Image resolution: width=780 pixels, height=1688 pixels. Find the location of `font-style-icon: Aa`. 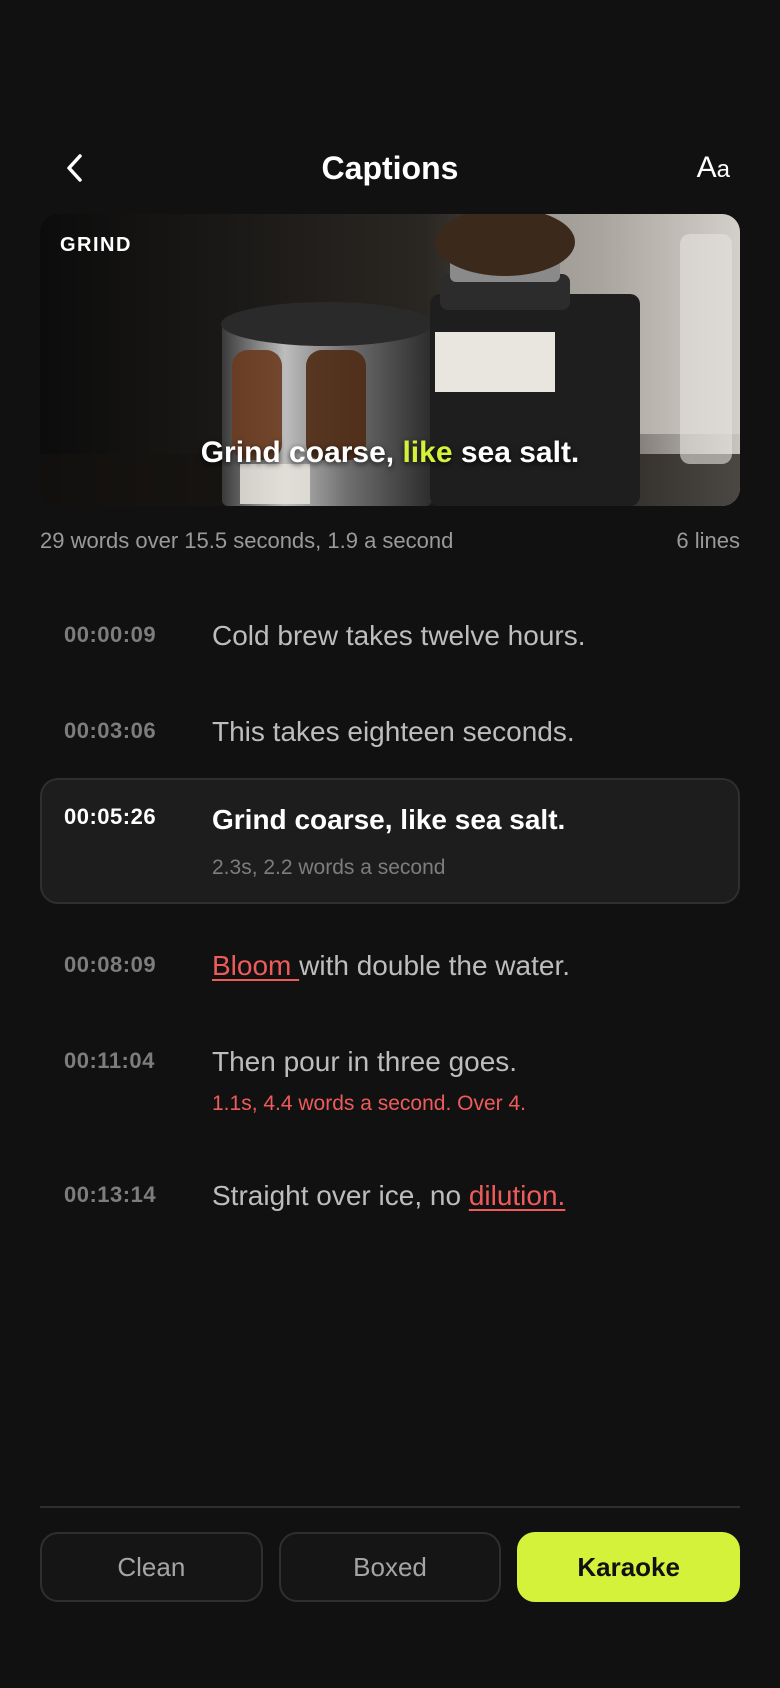

font-style-icon: Aa is located at coordinates (713, 168).